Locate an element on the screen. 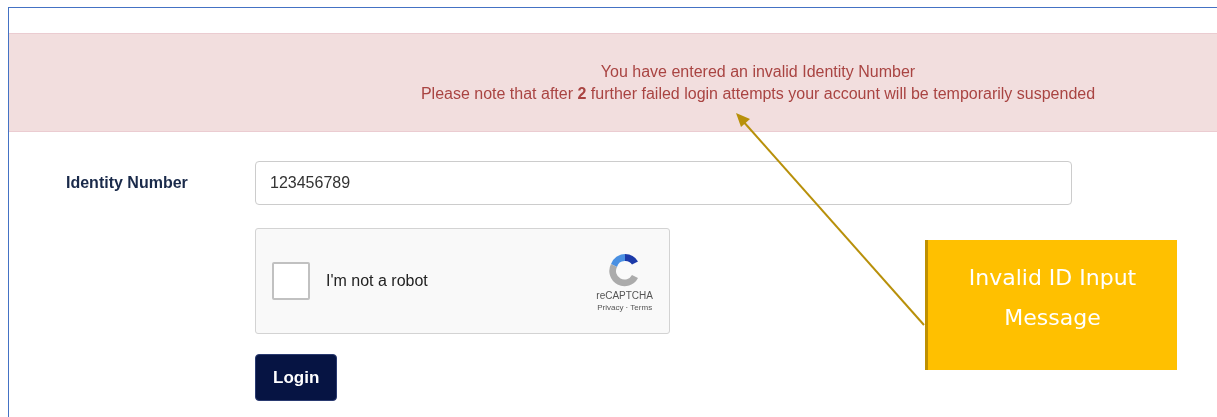  field-label: Identity Number is located at coordinates (127, 183).